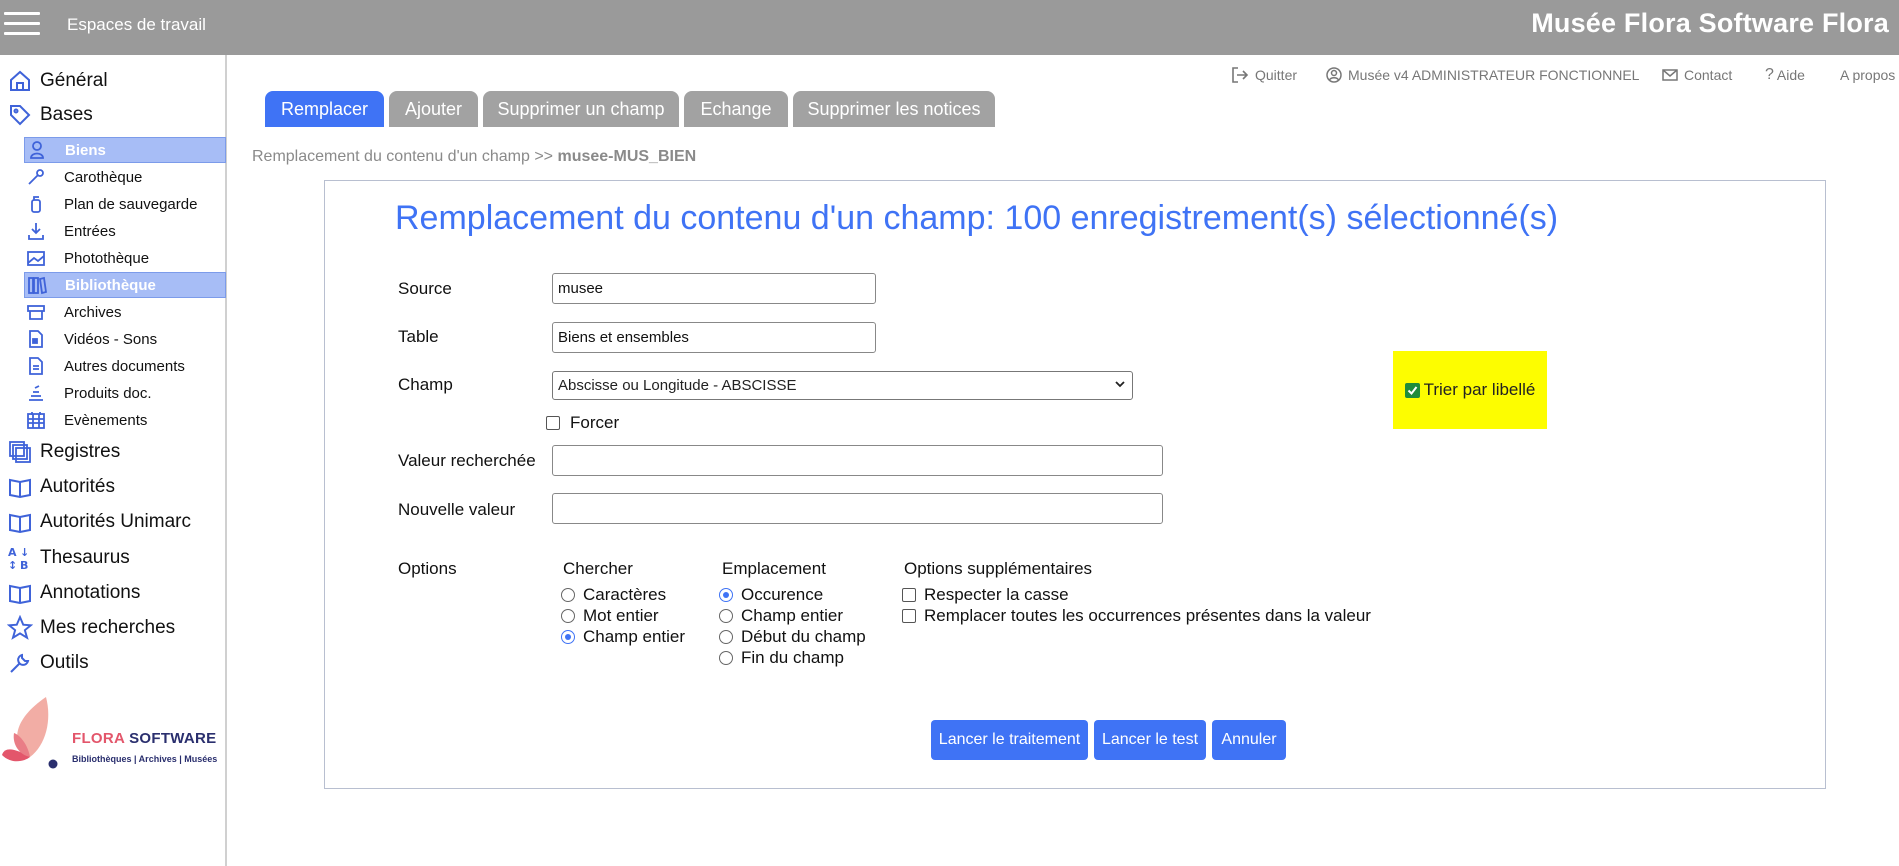 The width and height of the screenshot is (1899, 866). Describe the element at coordinates (1785, 75) in the screenshot. I see `help-link: ? Aide` at that location.